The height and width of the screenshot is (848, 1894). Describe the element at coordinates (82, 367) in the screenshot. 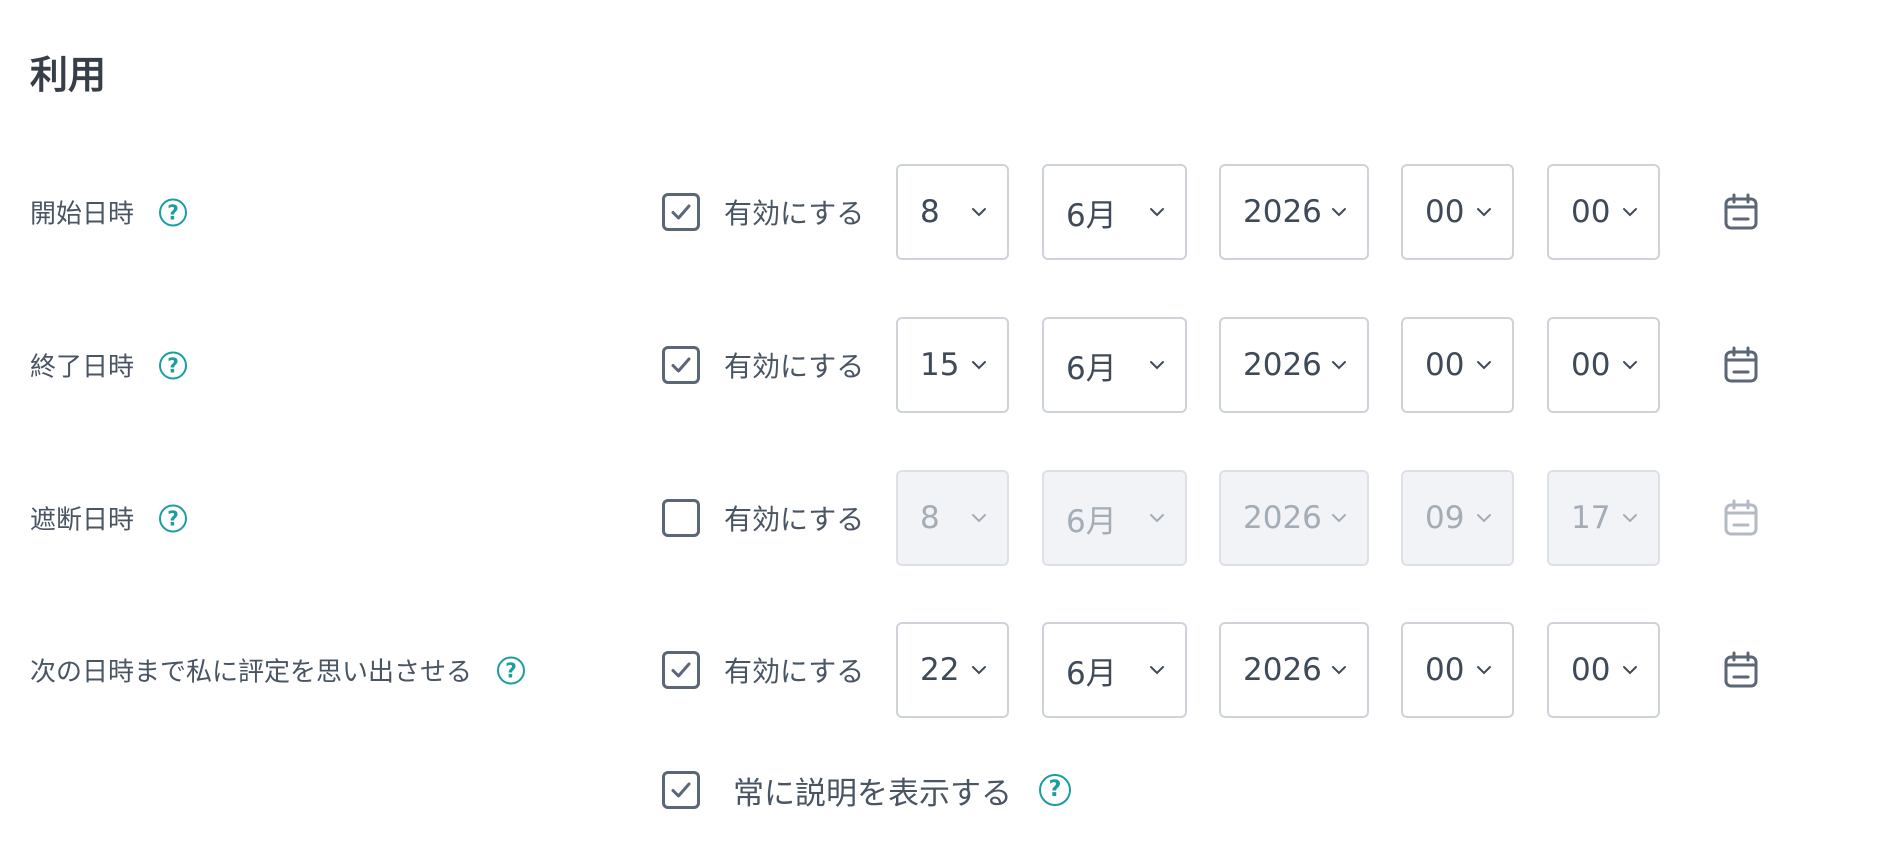

I see `row-label-text: 終了日時` at that location.